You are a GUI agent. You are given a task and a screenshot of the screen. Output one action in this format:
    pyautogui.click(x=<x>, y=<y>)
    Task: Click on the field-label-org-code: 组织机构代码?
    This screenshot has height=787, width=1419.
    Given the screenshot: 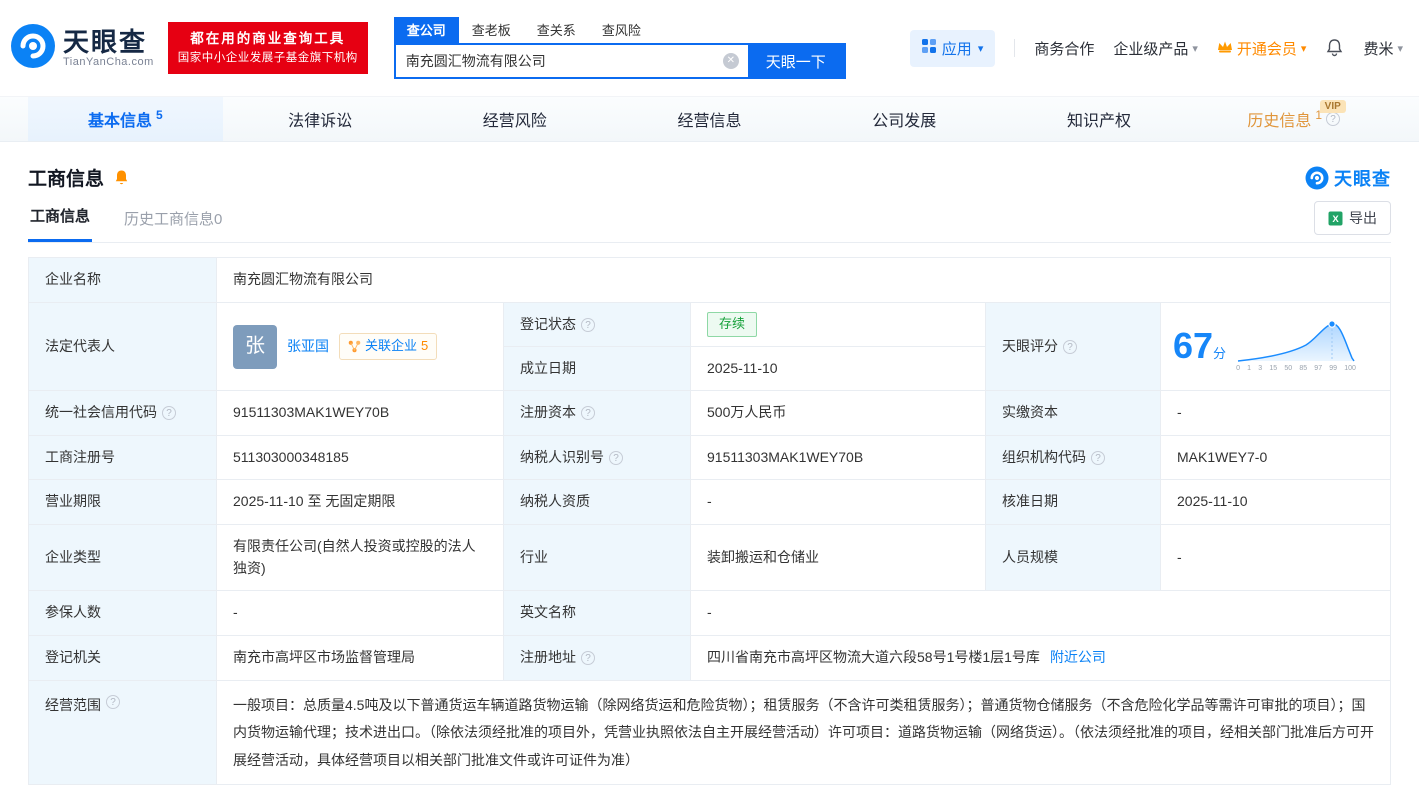 What is the action you would take?
    pyautogui.click(x=1073, y=458)
    